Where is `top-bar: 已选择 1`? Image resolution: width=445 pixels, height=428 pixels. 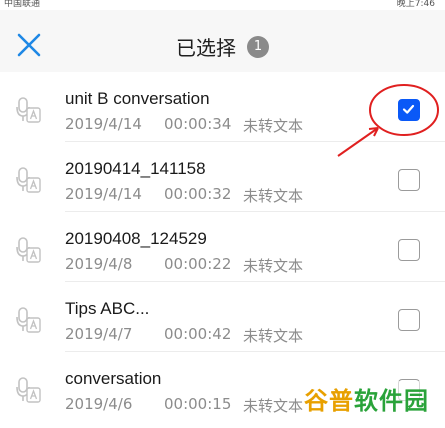 top-bar: 已选择 1 is located at coordinates (222, 41).